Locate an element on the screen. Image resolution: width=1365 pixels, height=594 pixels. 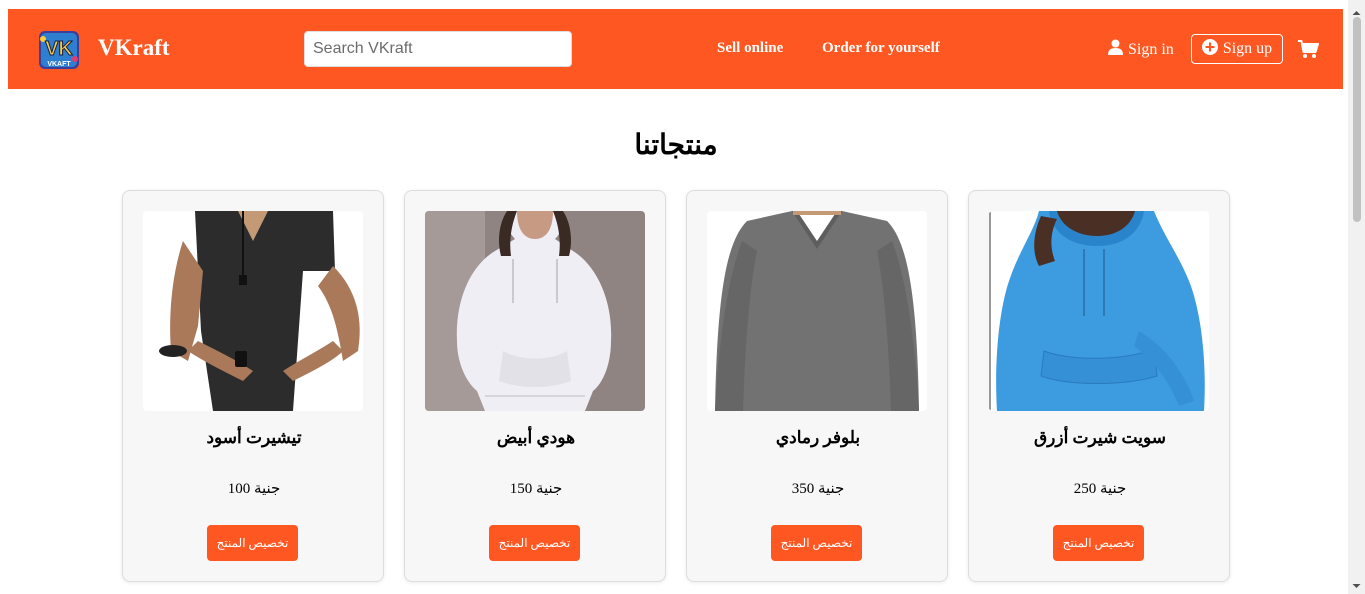
signin-link: Sign in is located at coordinates (1141, 49).